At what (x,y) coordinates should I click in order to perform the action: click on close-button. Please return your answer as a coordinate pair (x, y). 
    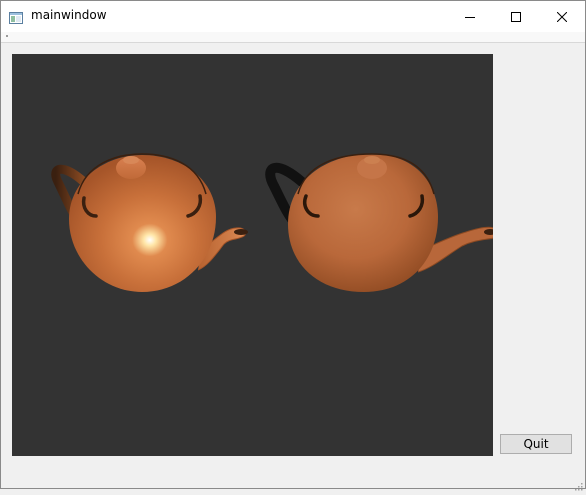
    Looking at the image, I should click on (562, 16).